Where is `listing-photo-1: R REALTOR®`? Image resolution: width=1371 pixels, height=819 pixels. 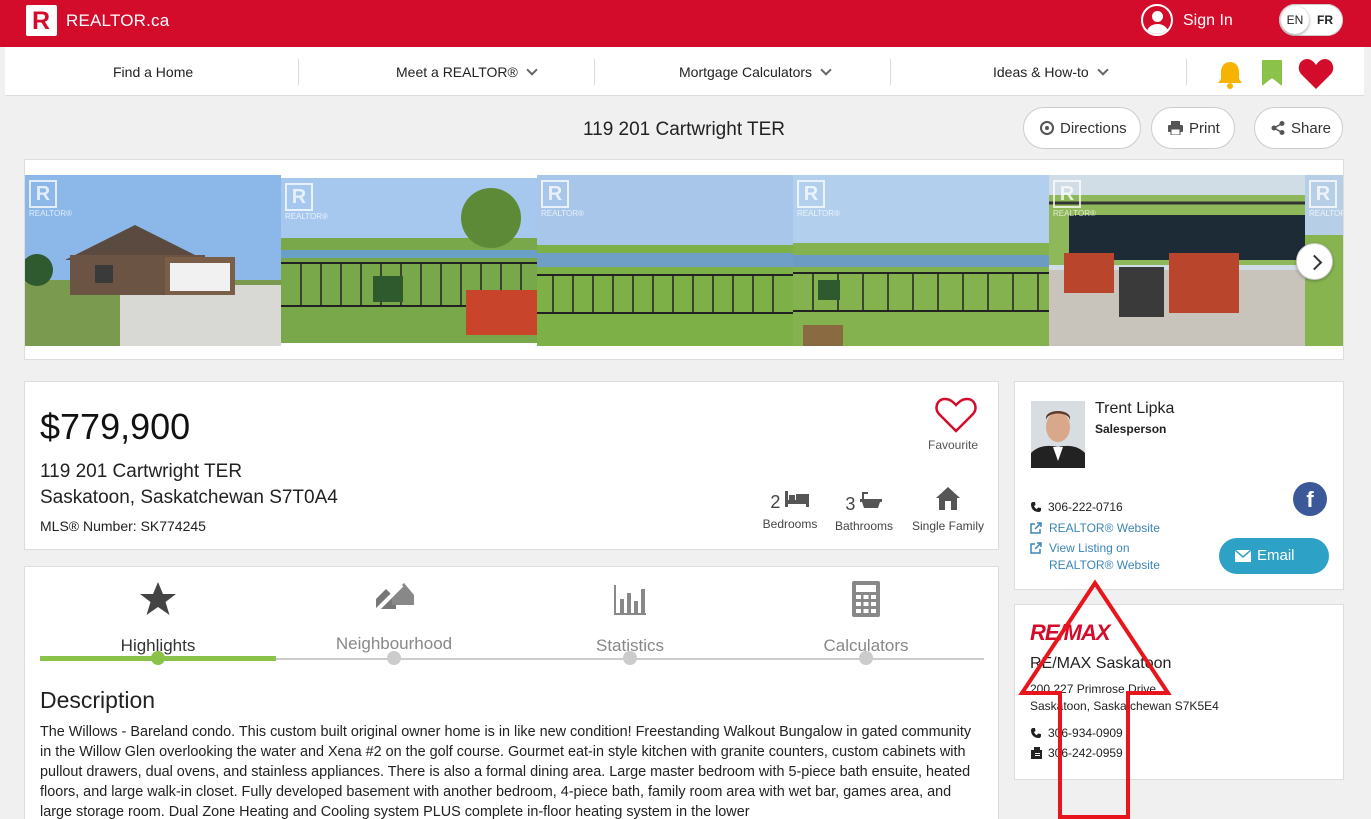 listing-photo-1: R REALTOR® is located at coordinates (153, 260).